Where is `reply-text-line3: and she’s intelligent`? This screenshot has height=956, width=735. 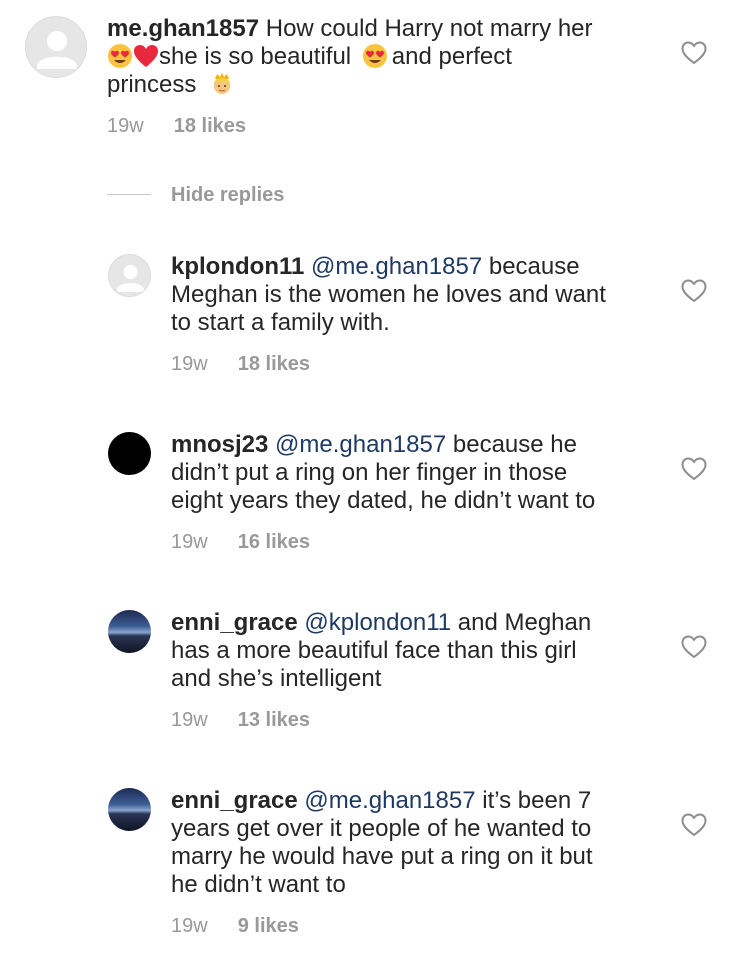 reply-text-line3: and she’s intelligent is located at coordinates (276, 678).